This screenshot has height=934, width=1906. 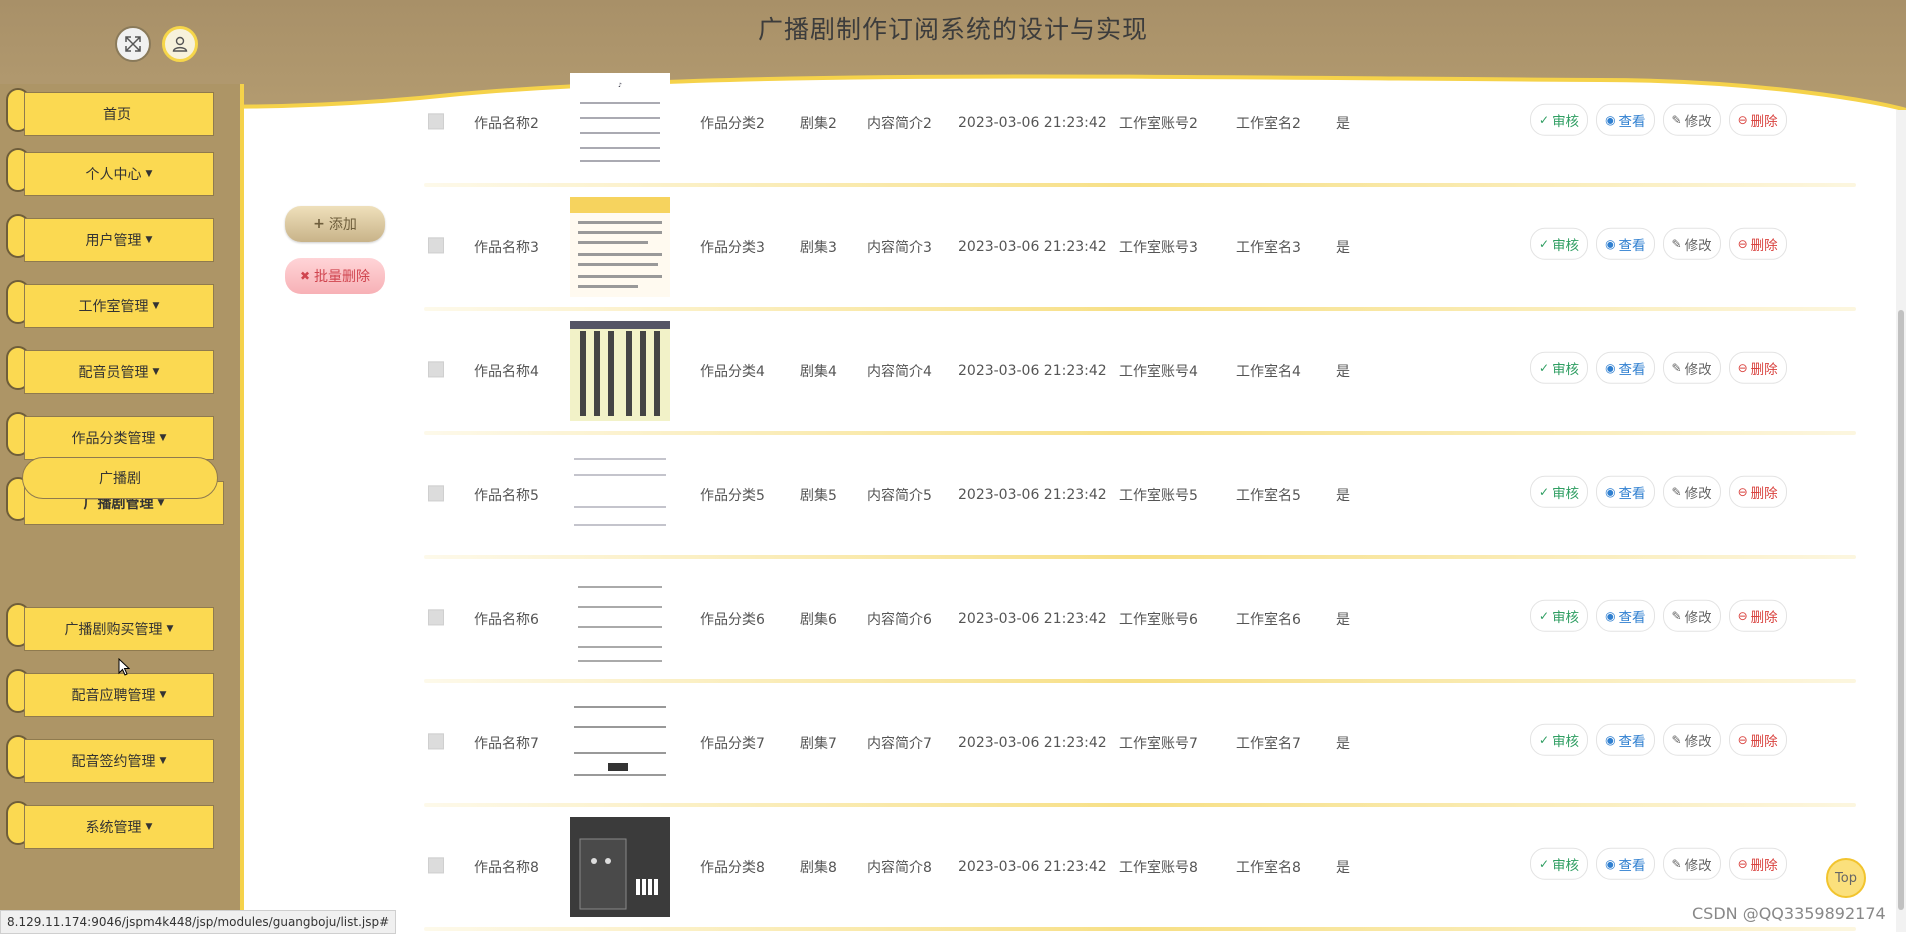 I want to click on mouse-cursor-icon, so click(x=124, y=667).